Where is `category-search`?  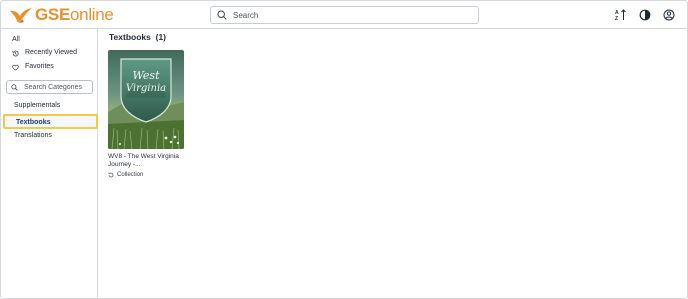
category-search is located at coordinates (49, 87).